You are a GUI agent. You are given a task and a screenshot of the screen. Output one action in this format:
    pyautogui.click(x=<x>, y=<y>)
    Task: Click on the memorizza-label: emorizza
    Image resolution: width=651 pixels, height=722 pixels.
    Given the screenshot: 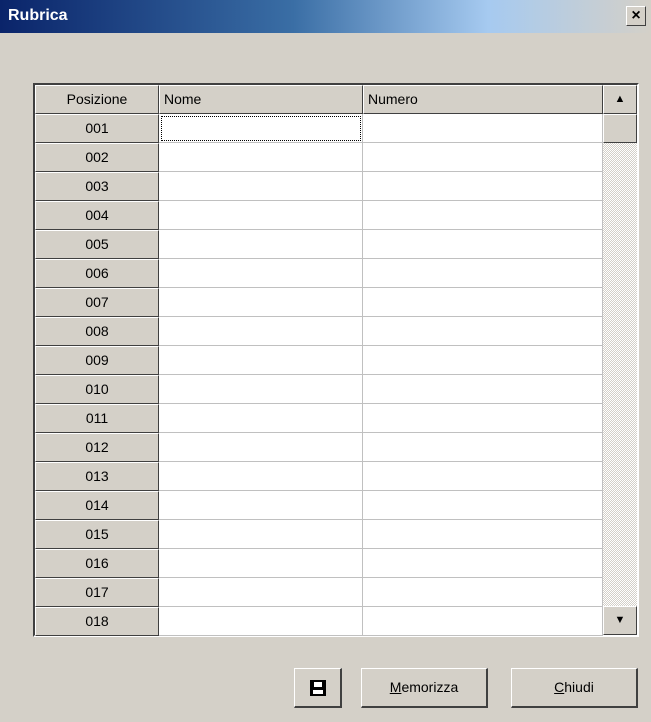 What is the action you would take?
    pyautogui.click(x=430, y=687)
    